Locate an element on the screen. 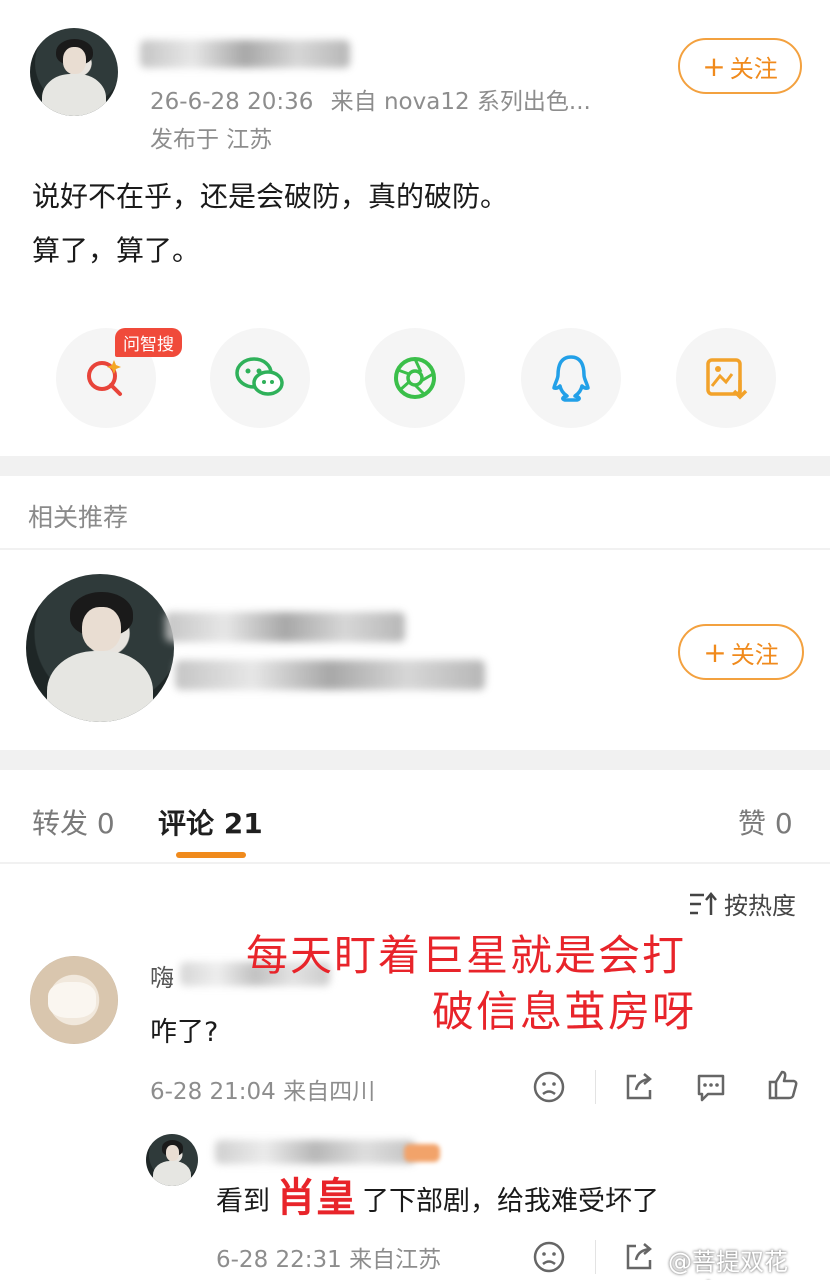 This screenshot has height=1280, width=830. moments-icon is located at coordinates (415, 378).